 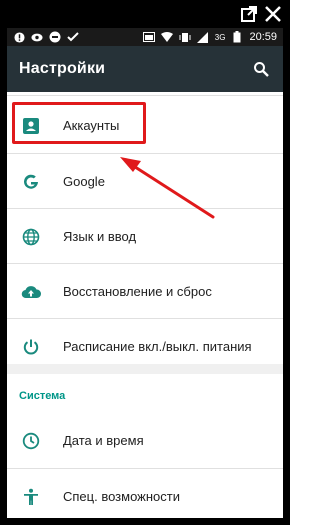 I want to click on accessibility-icon, so click(x=31, y=497).